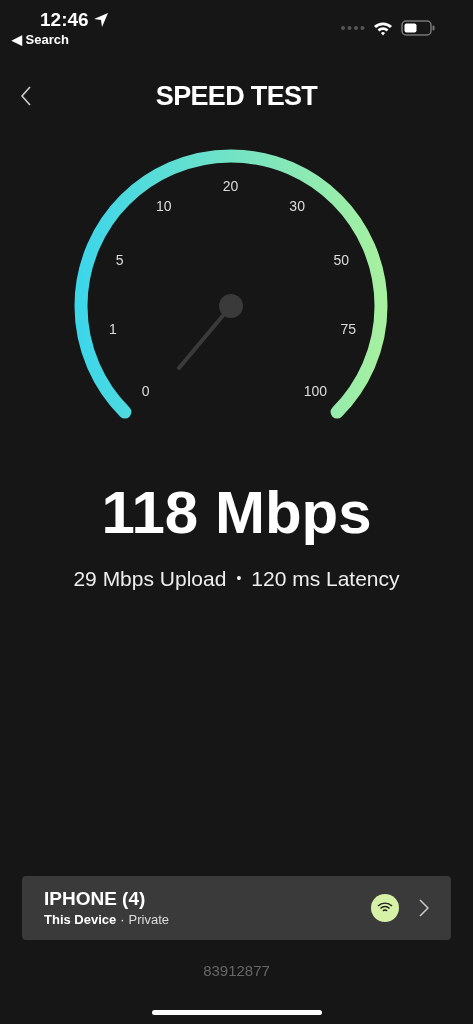 The image size is (473, 1024). I want to click on battery-icon, so click(418, 28).